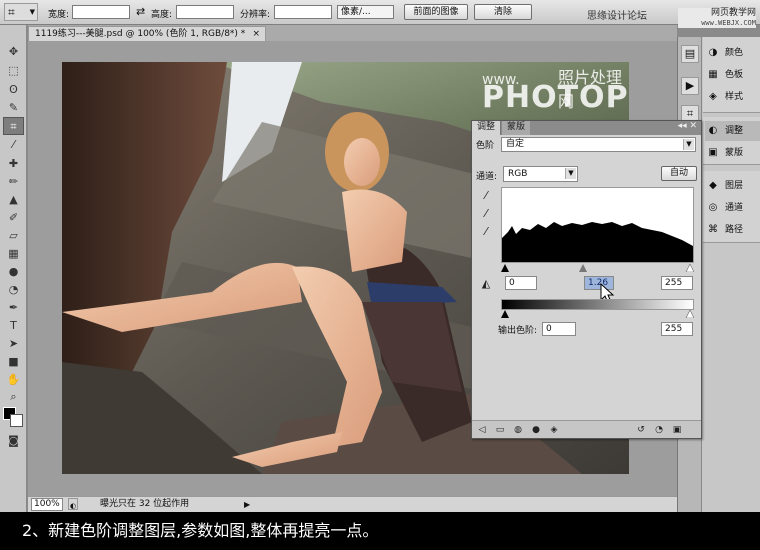 This screenshot has width=760, height=550. What do you see at coordinates (598, 314) in the screenshot?
I see `output-levels-slider` at bounding box center [598, 314].